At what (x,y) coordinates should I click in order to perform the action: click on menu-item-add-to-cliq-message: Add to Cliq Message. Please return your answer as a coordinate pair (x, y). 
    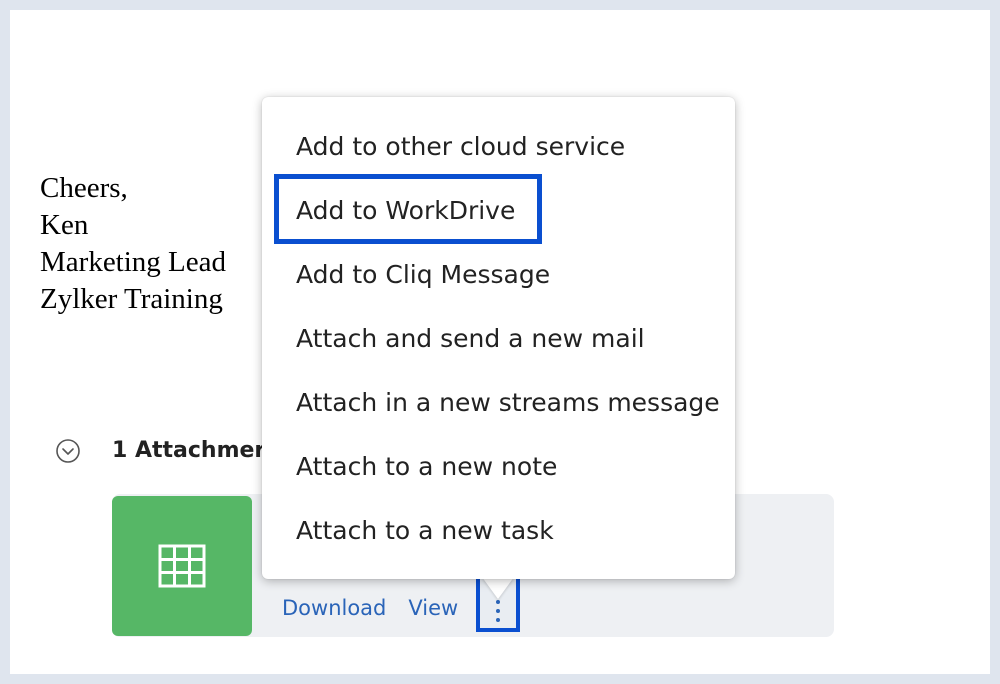
    Looking at the image, I should click on (423, 275).